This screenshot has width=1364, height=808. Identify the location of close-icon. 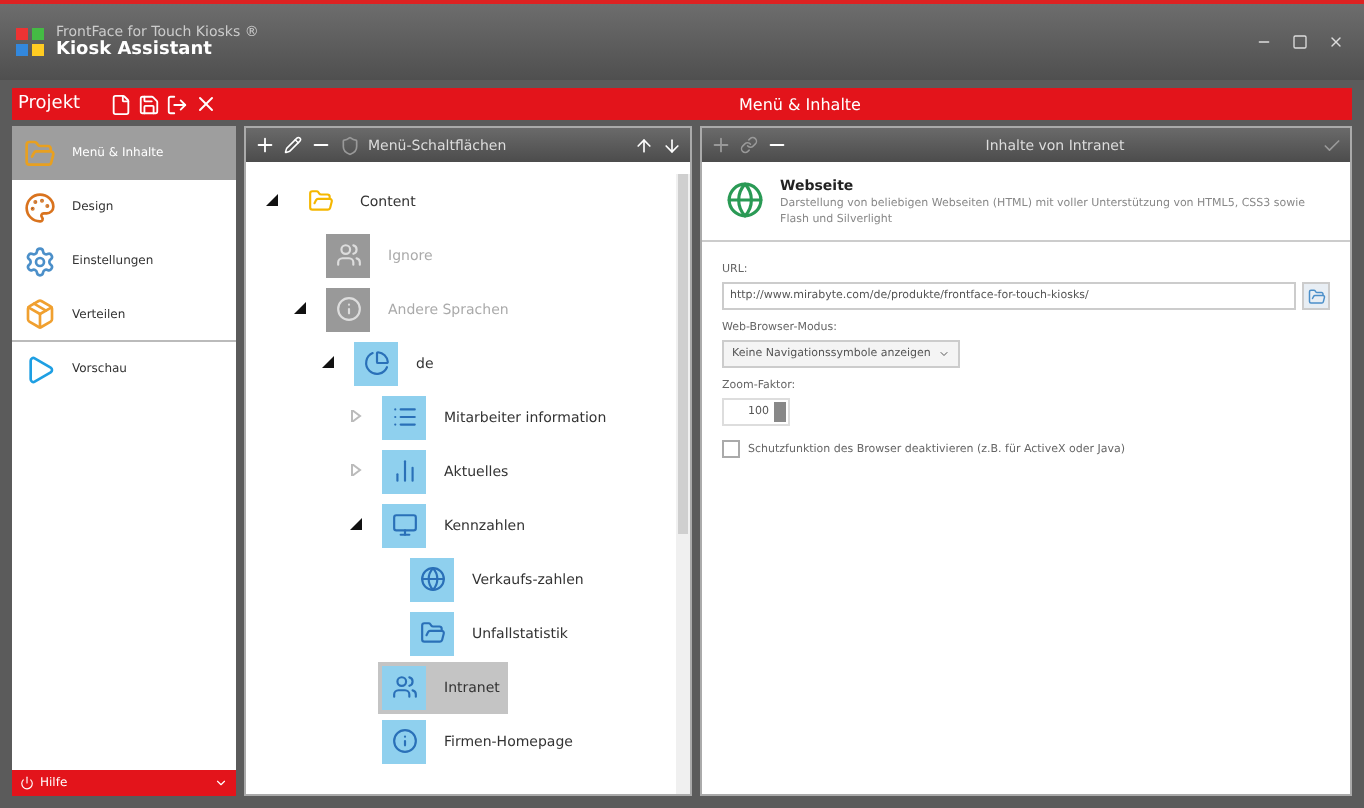
(206, 104).